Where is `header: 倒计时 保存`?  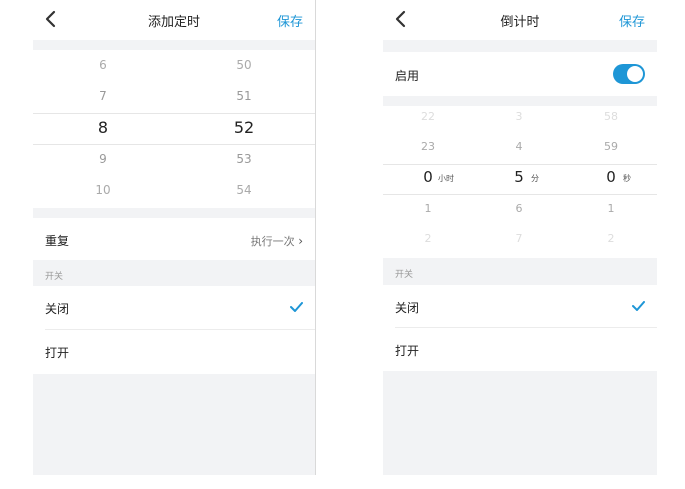
header: 倒计时 保存 is located at coordinates (520, 20).